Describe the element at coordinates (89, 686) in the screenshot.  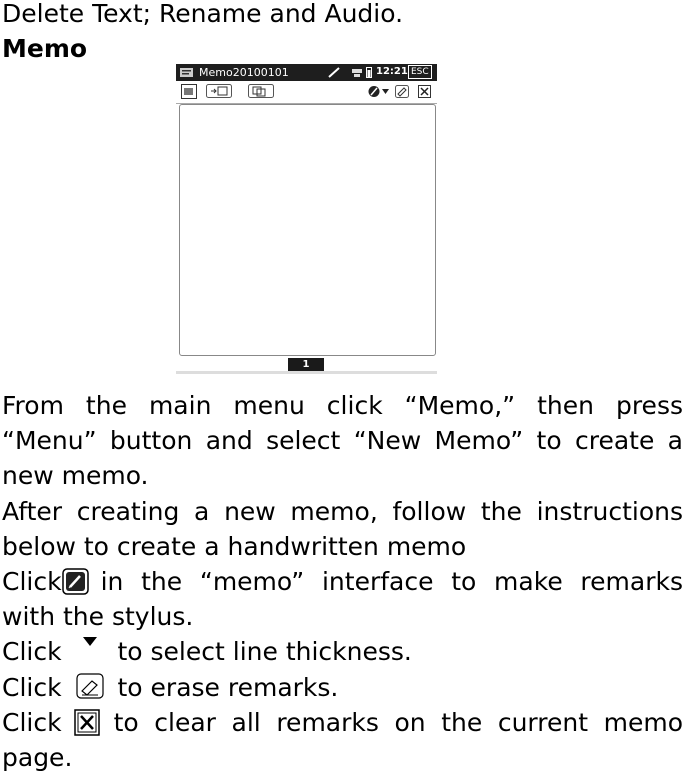
I see `eraser-icon` at that location.